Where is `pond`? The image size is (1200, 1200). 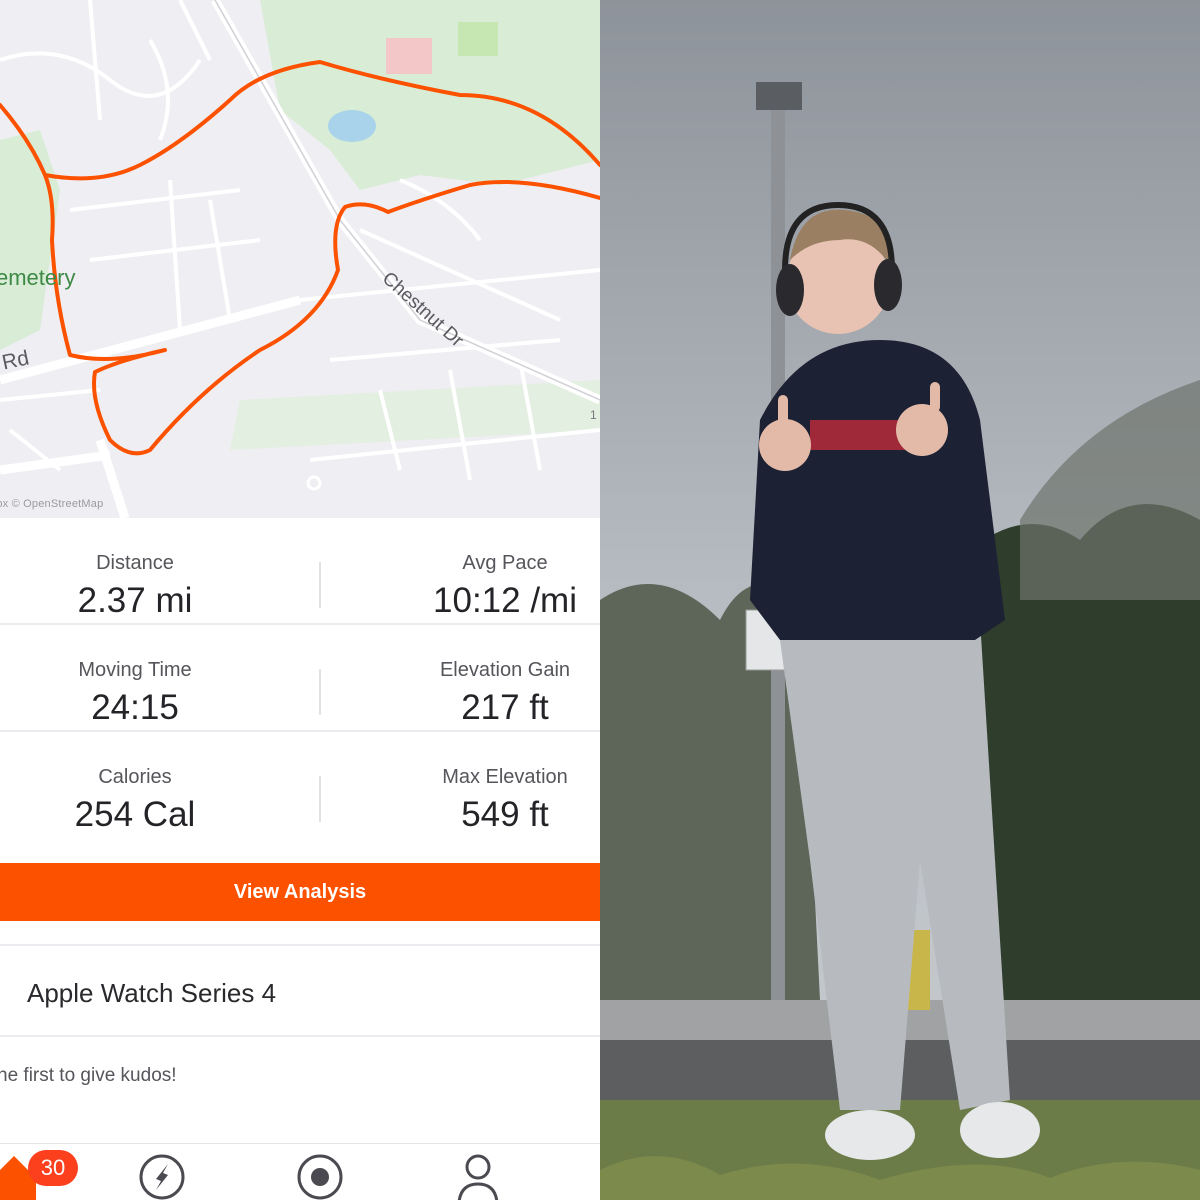
pond is located at coordinates (352, 126).